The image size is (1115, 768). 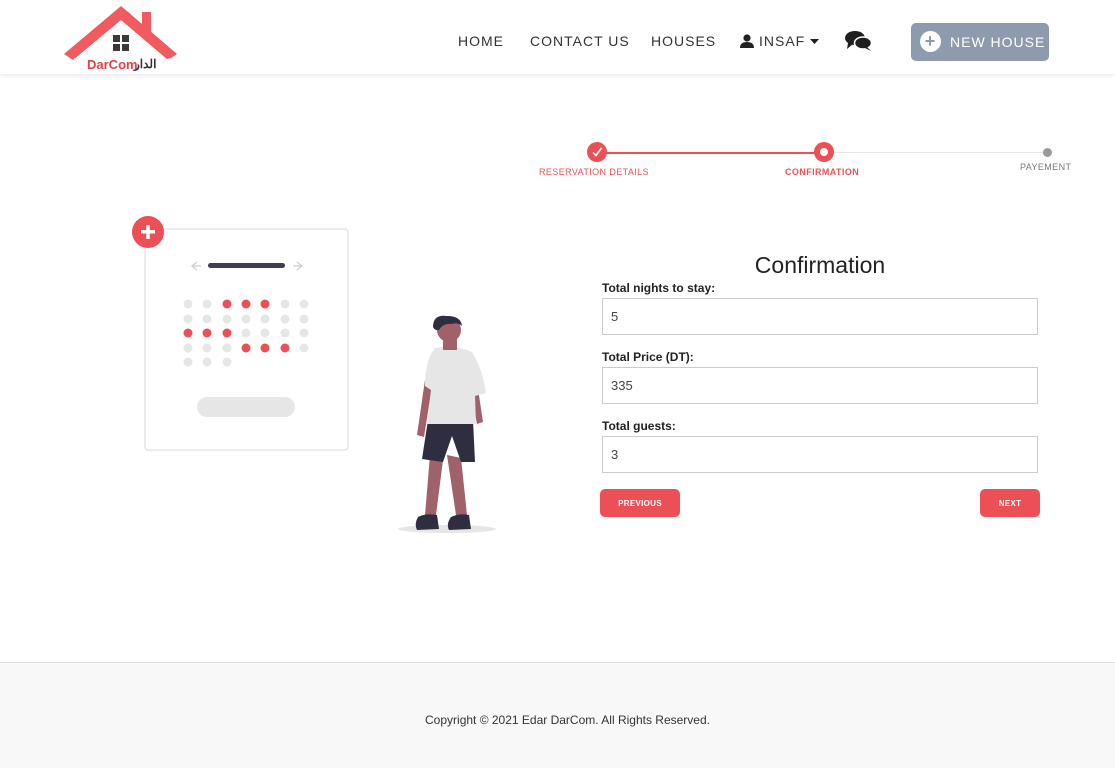 I want to click on logo-text-latin: DarCom, so click(x=112, y=64).